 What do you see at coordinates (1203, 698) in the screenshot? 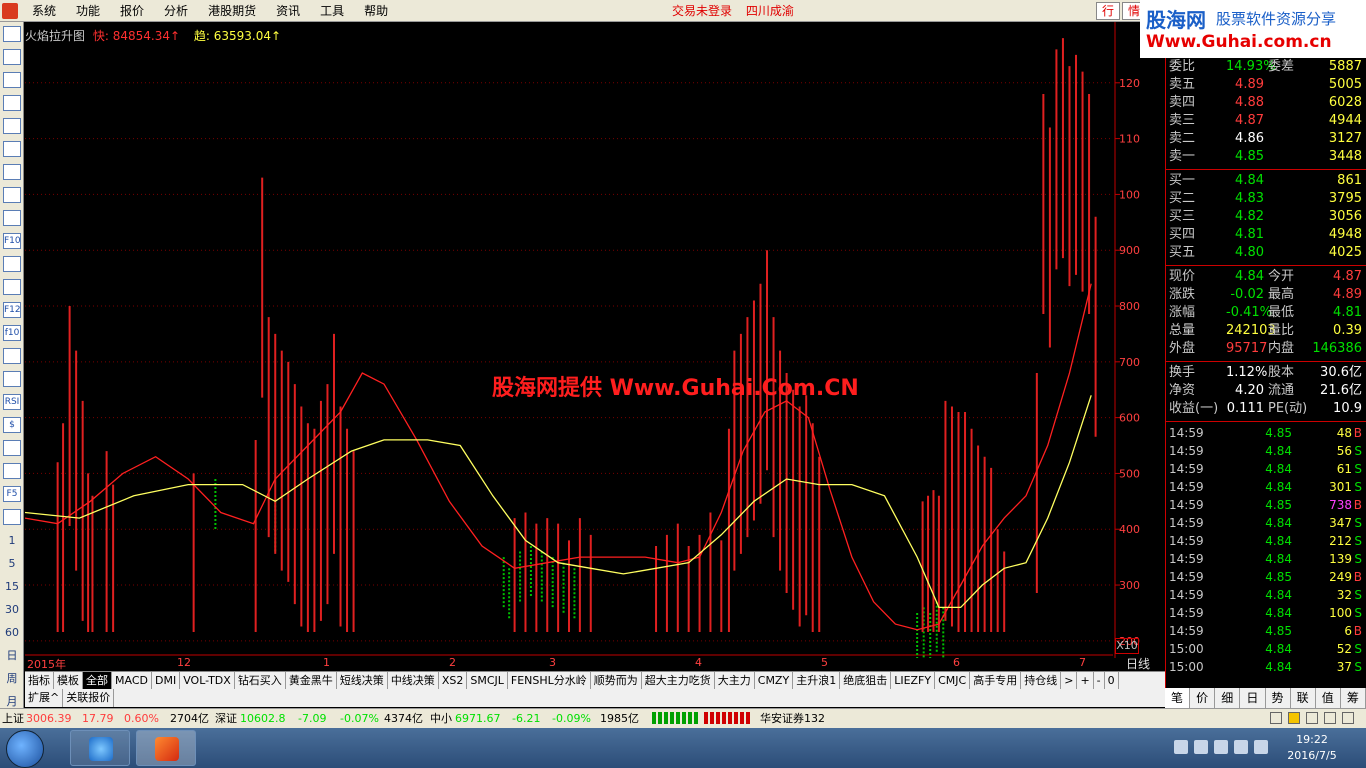
I see `right-tab-1: 价` at bounding box center [1203, 698].